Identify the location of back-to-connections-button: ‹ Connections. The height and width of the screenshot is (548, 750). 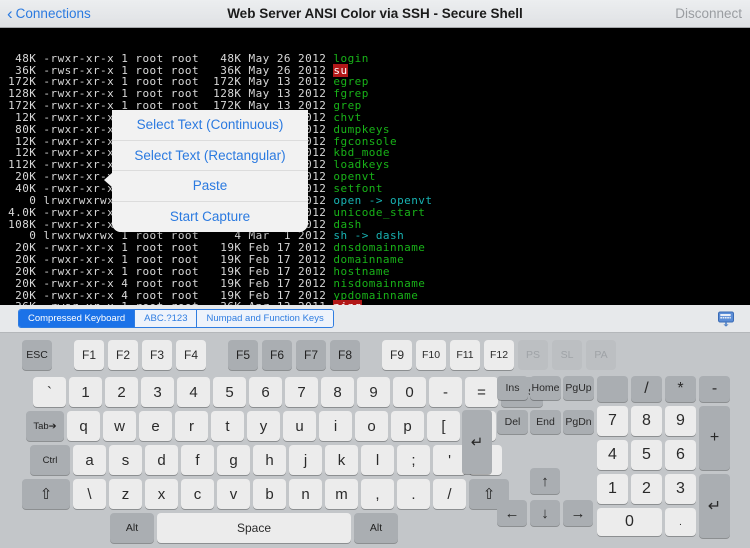
(49, 13).